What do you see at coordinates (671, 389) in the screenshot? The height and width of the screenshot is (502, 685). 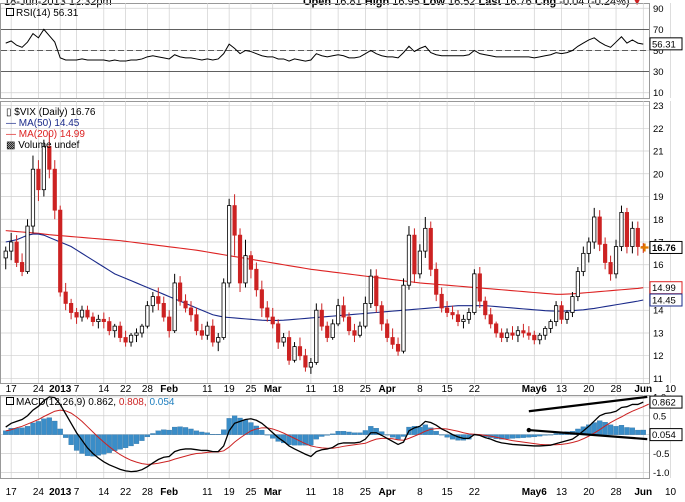 I see `x-tick-label: 10` at bounding box center [671, 389].